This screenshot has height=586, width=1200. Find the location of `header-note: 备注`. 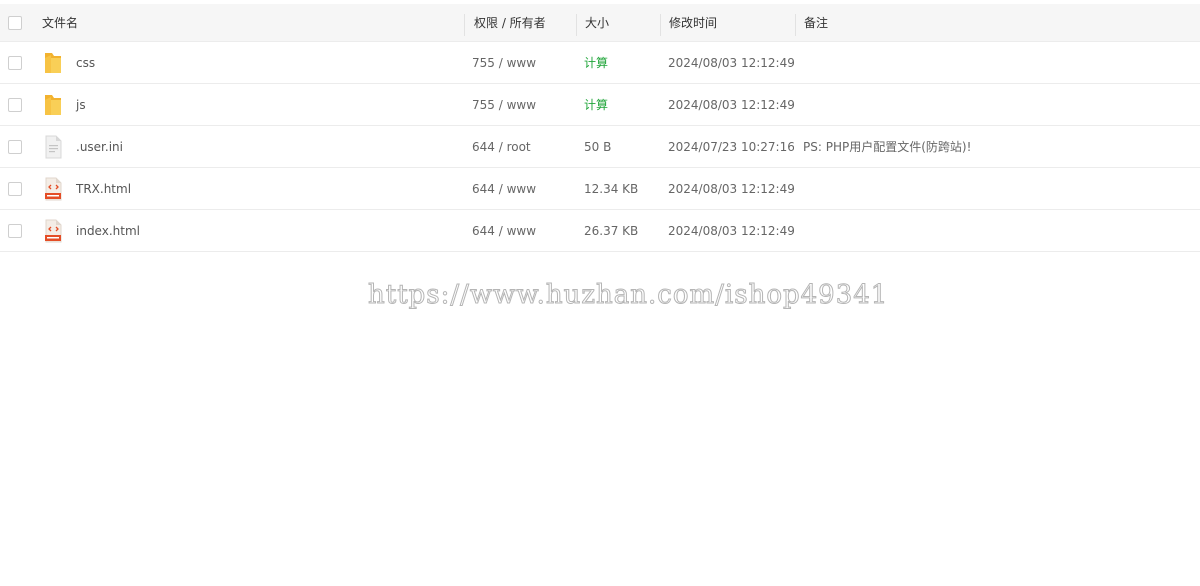

header-note: 备注 is located at coordinates (816, 23).